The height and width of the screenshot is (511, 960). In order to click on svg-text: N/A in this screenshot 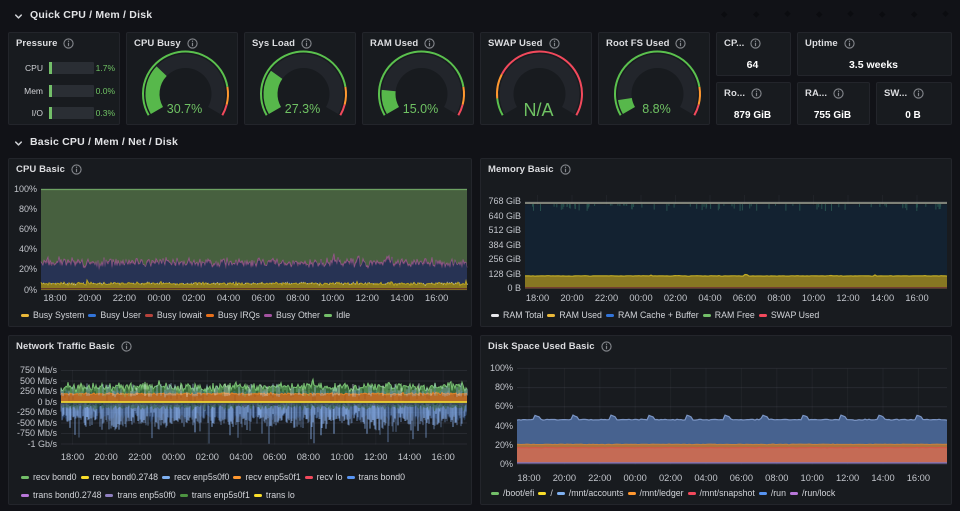, I will do `click(538, 110)`.